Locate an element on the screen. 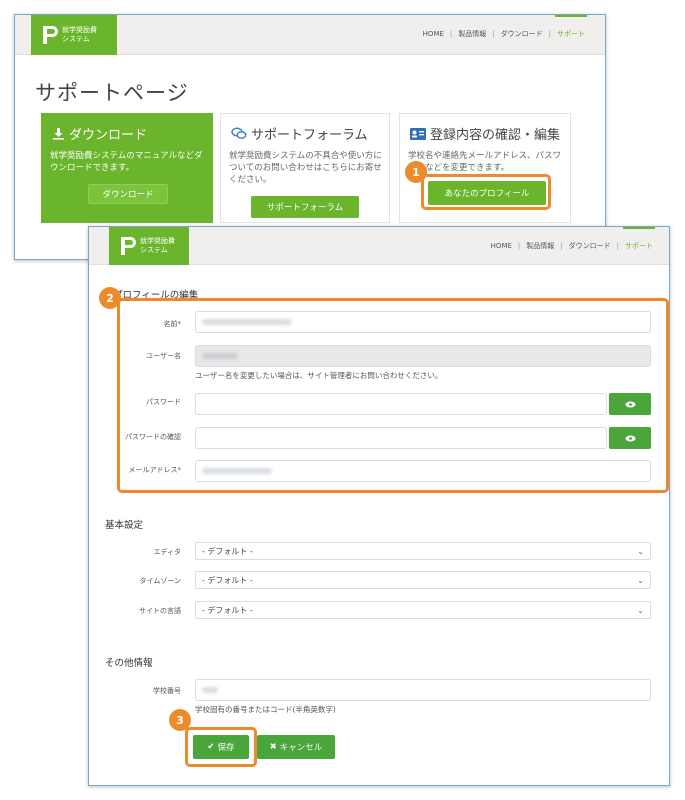  cancel-button: ✖ キャンセル is located at coordinates (296, 747).